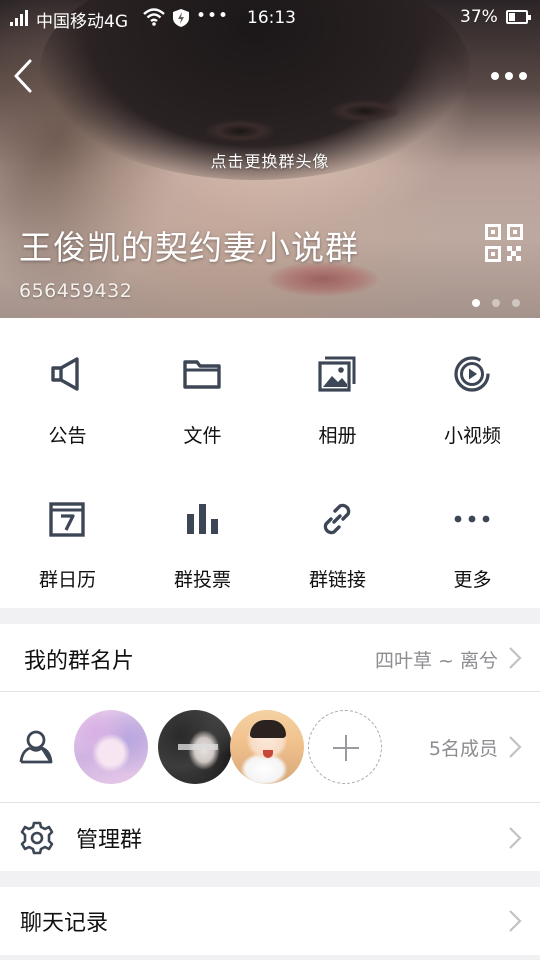 This screenshot has height=960, width=540. I want to click on carrier-label: 中国移动4G, so click(82, 22).